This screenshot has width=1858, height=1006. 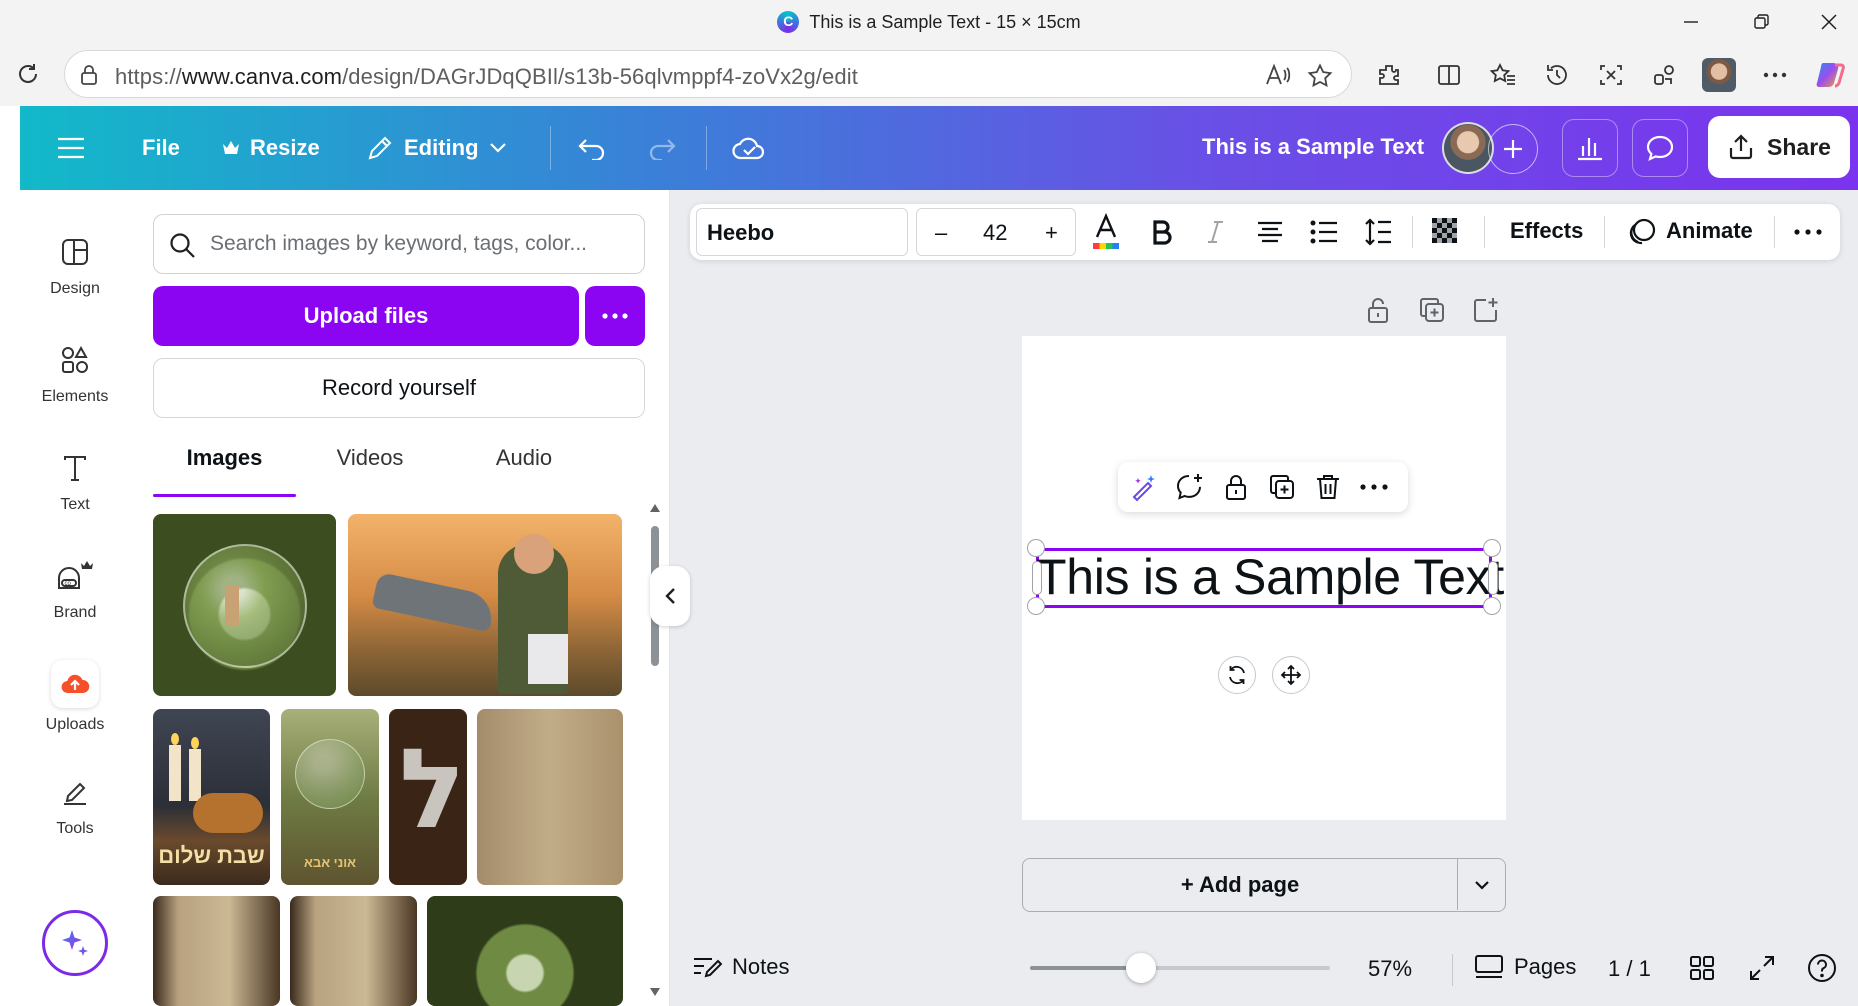 I want to click on text-color-icon, so click(x=1106, y=232).